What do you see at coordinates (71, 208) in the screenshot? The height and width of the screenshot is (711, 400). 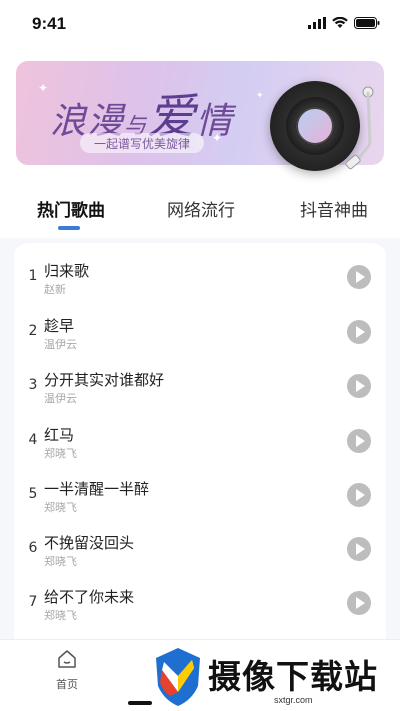 I see `tab-hot-songs: 热门歌曲` at bounding box center [71, 208].